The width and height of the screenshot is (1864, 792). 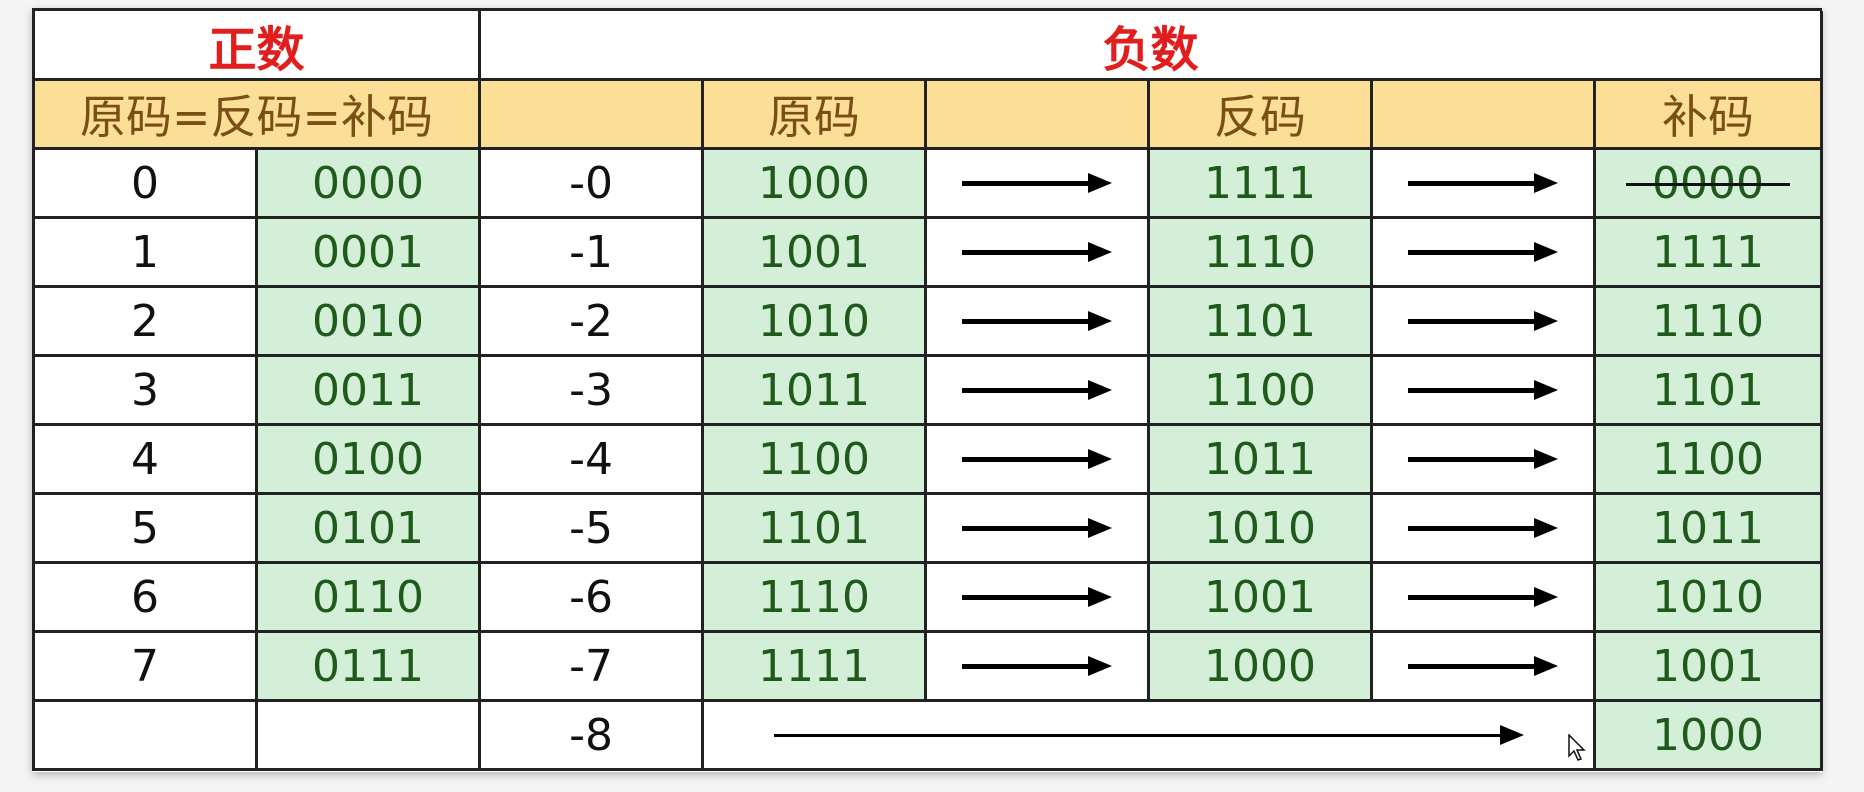 I want to click on ones-complement: 1001, so click(x=1261, y=598).